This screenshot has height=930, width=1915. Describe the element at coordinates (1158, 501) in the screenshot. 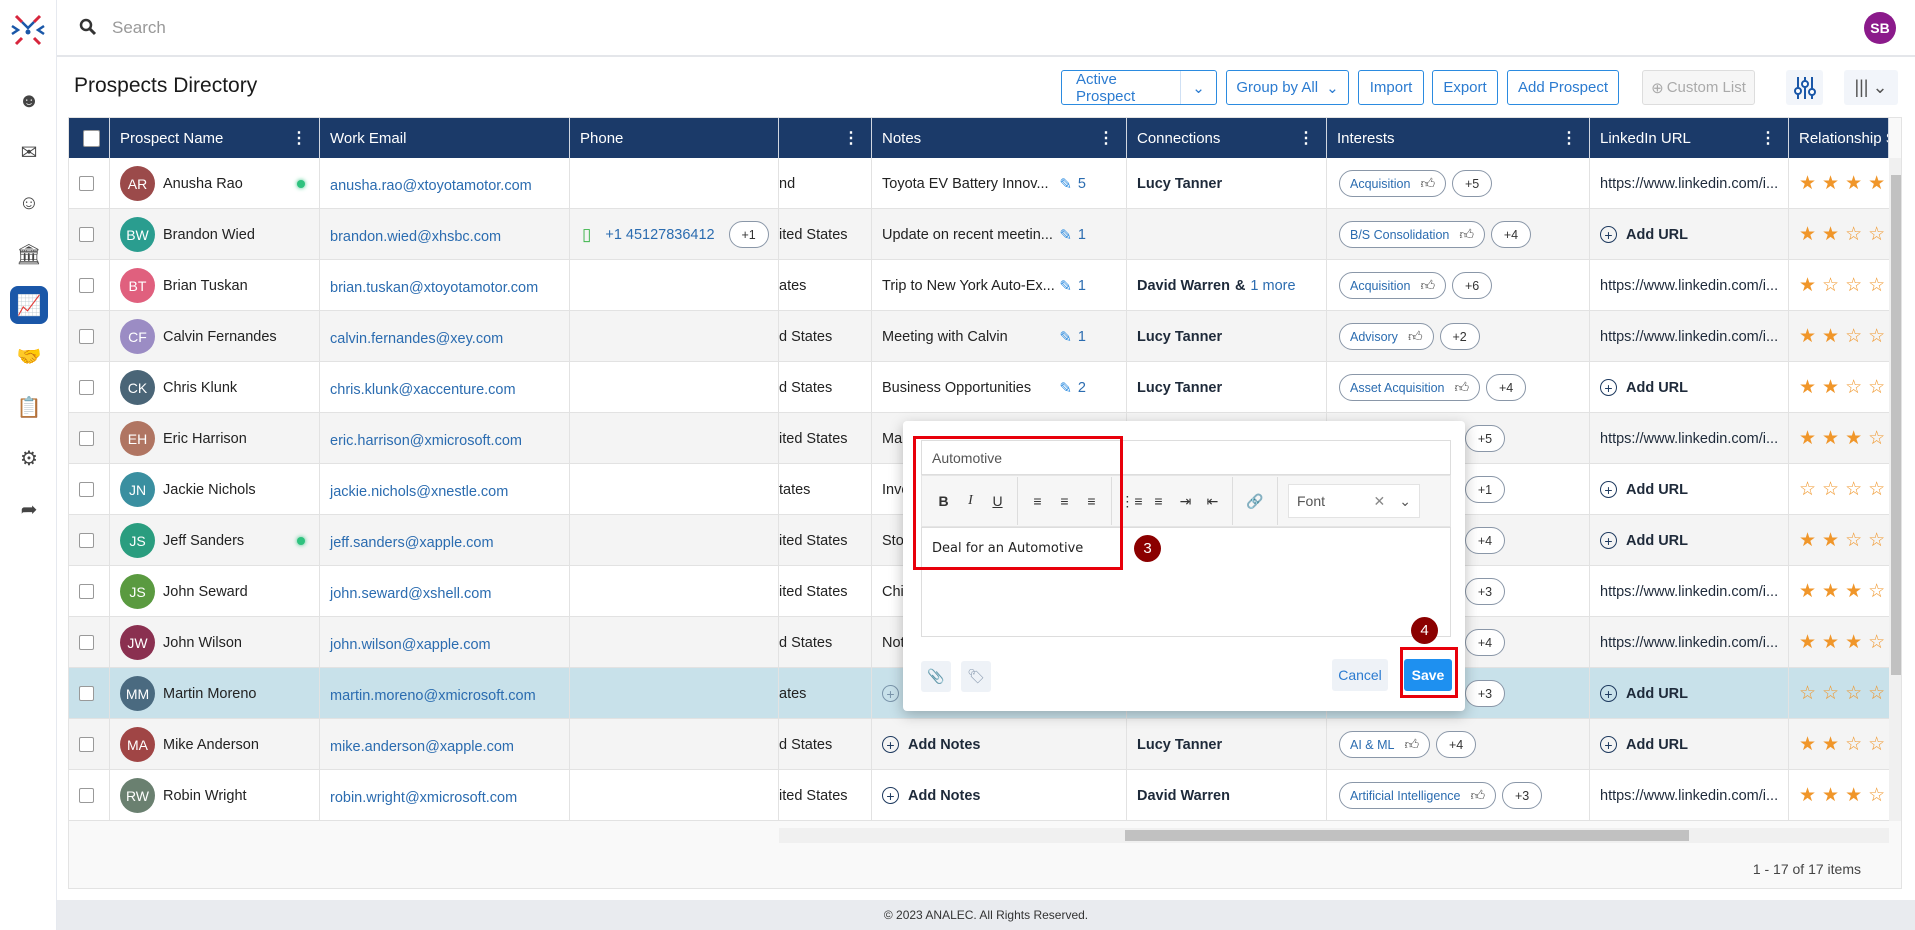

I see `numbered-list-icon: ≡` at that location.